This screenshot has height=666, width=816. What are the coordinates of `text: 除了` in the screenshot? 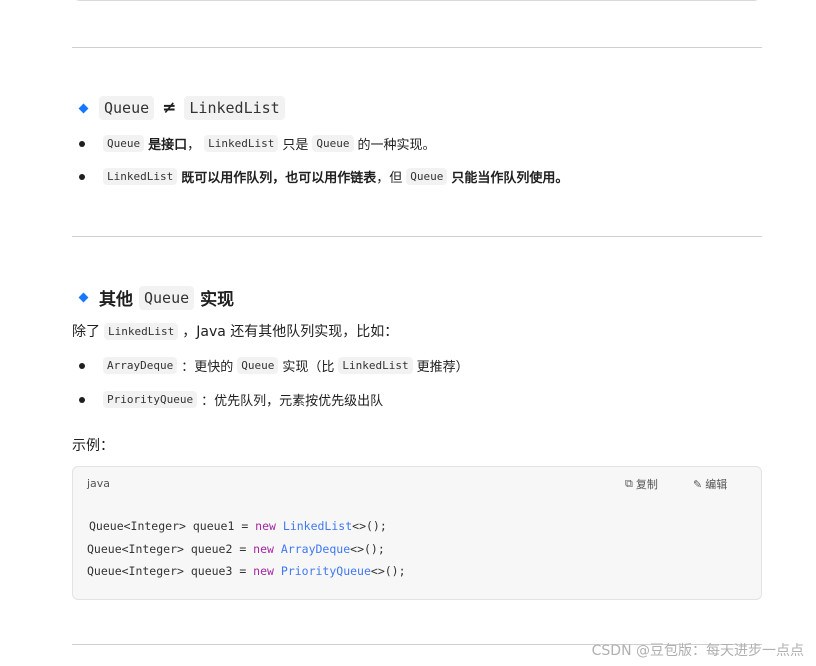 It's located at (86, 332).